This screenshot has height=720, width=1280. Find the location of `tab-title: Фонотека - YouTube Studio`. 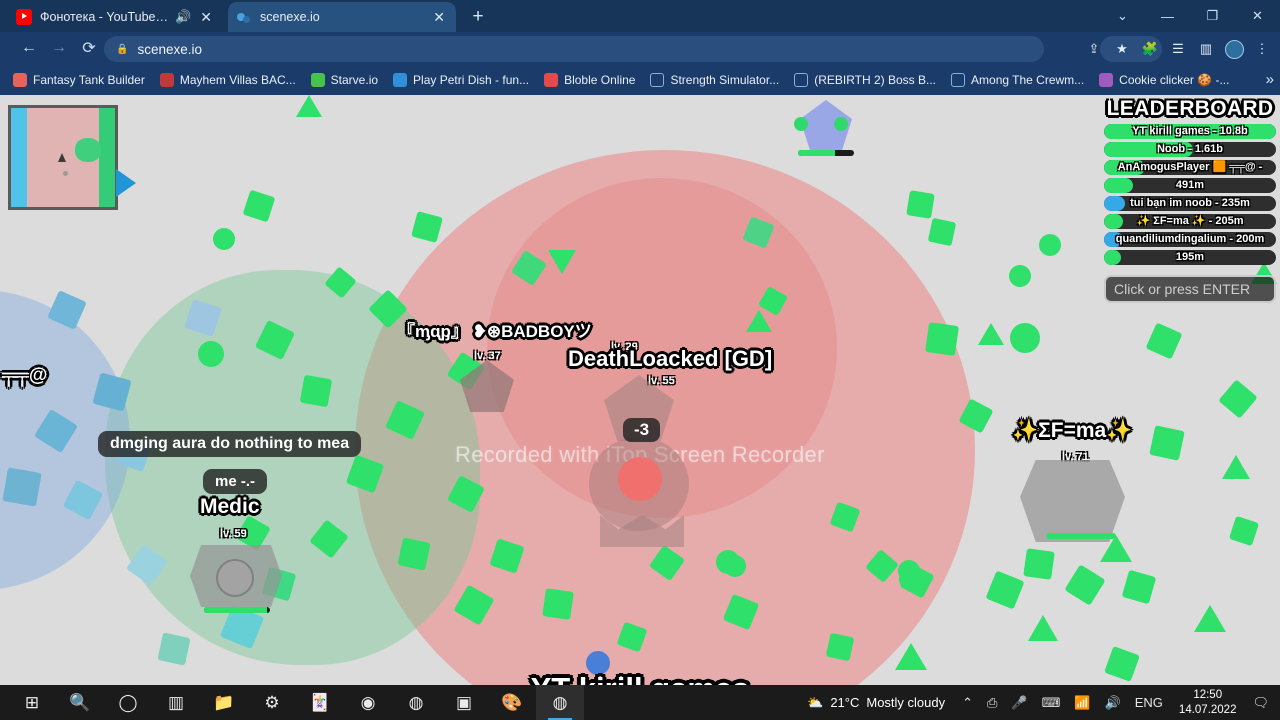

tab-title: Фонотека - YouTube Studio is located at coordinates (104, 17).